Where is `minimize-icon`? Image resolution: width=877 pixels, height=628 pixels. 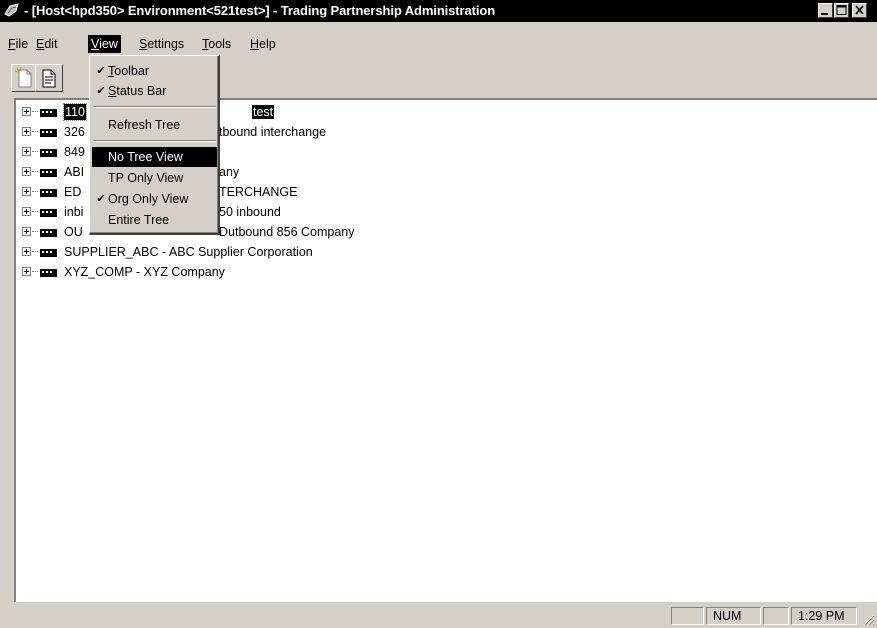
minimize-icon is located at coordinates (824, 14).